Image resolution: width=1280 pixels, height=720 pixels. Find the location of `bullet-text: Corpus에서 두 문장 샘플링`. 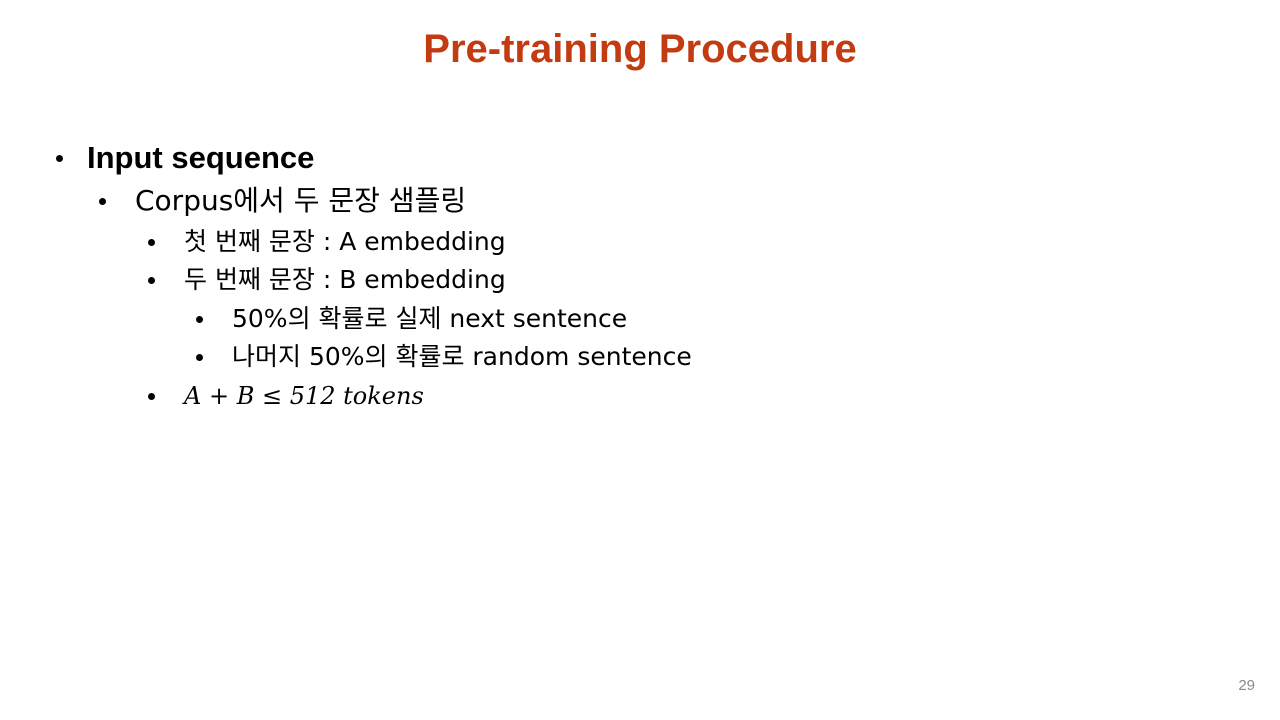

bullet-text: Corpus에서 두 문장 샘플링 is located at coordinates (301, 200).